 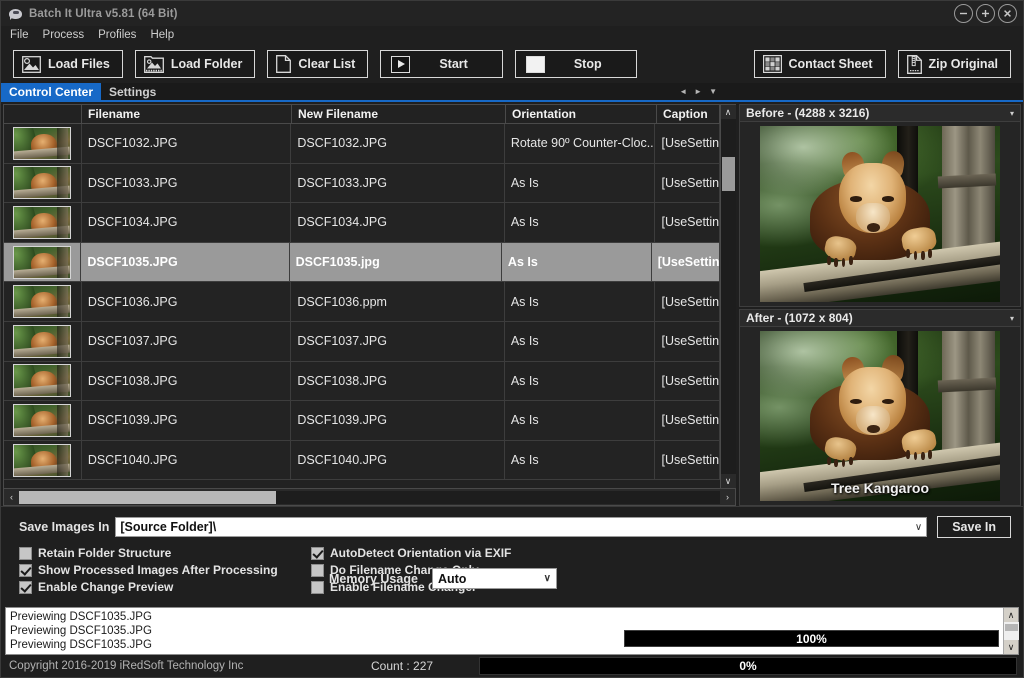 I want to click on column-header-thumbnail, so click(x=43, y=114).